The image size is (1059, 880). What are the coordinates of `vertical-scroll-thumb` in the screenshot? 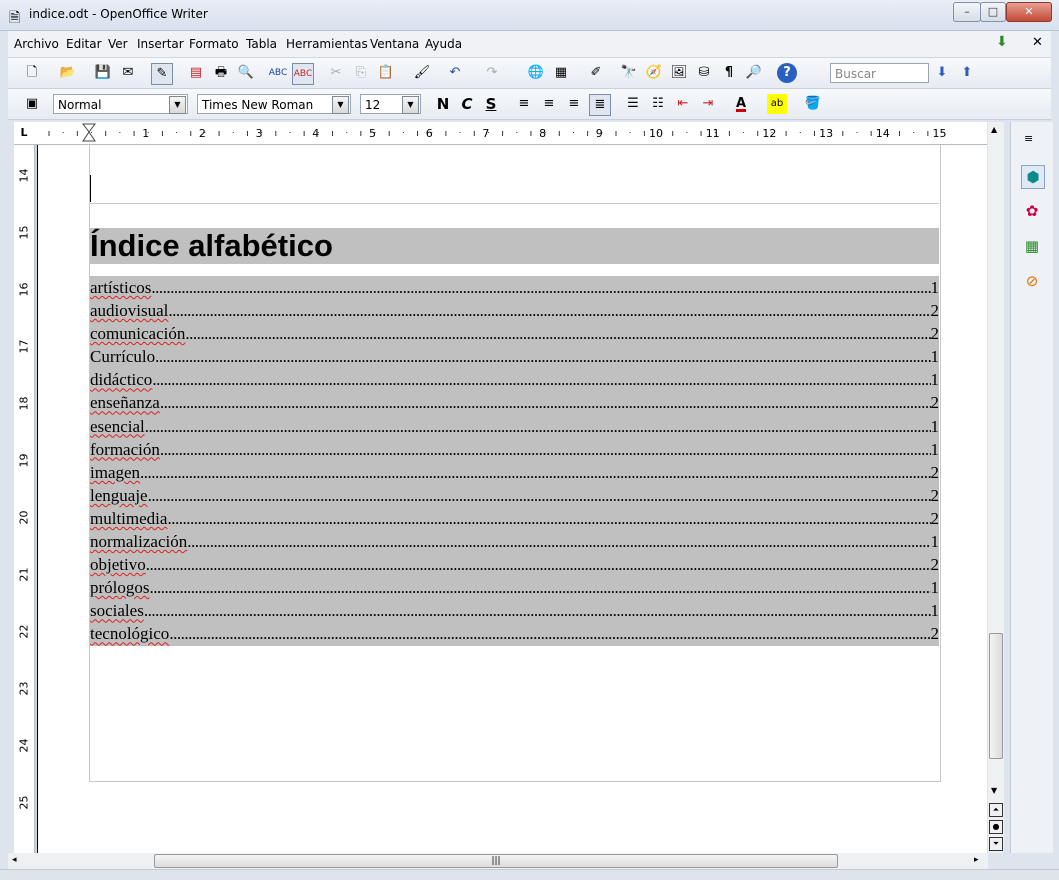 It's located at (996, 696).